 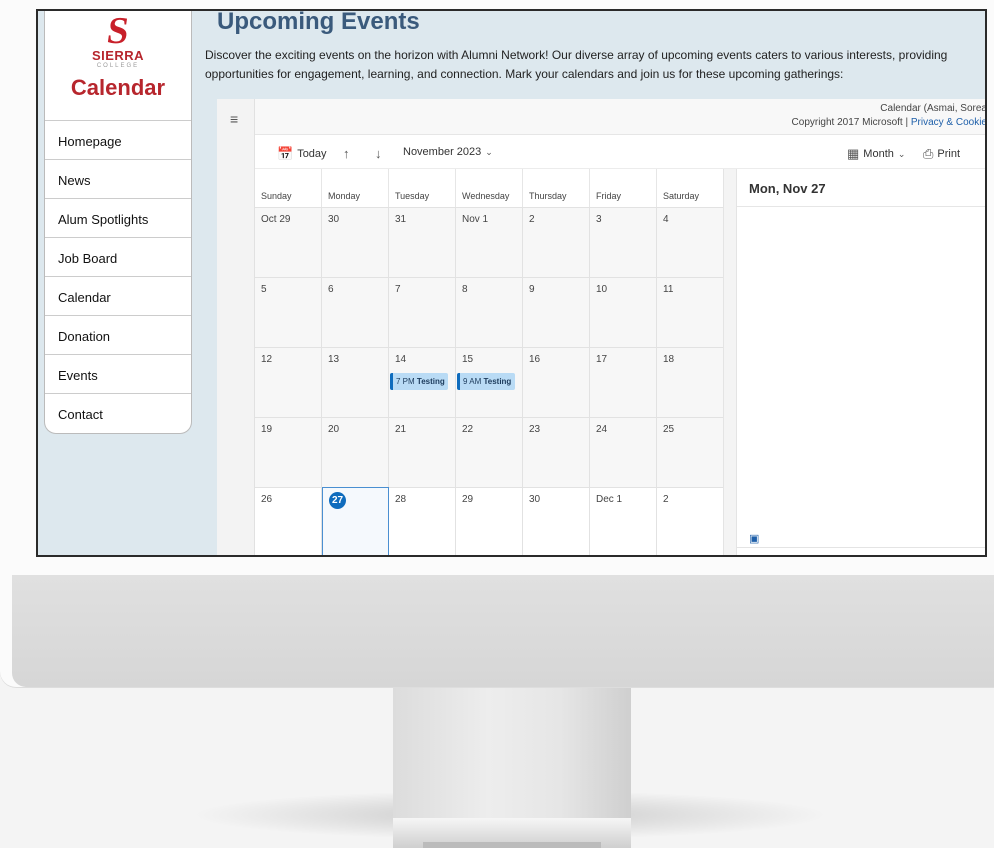 What do you see at coordinates (489, 452) in the screenshot?
I see `day-cell: 22` at bounding box center [489, 452].